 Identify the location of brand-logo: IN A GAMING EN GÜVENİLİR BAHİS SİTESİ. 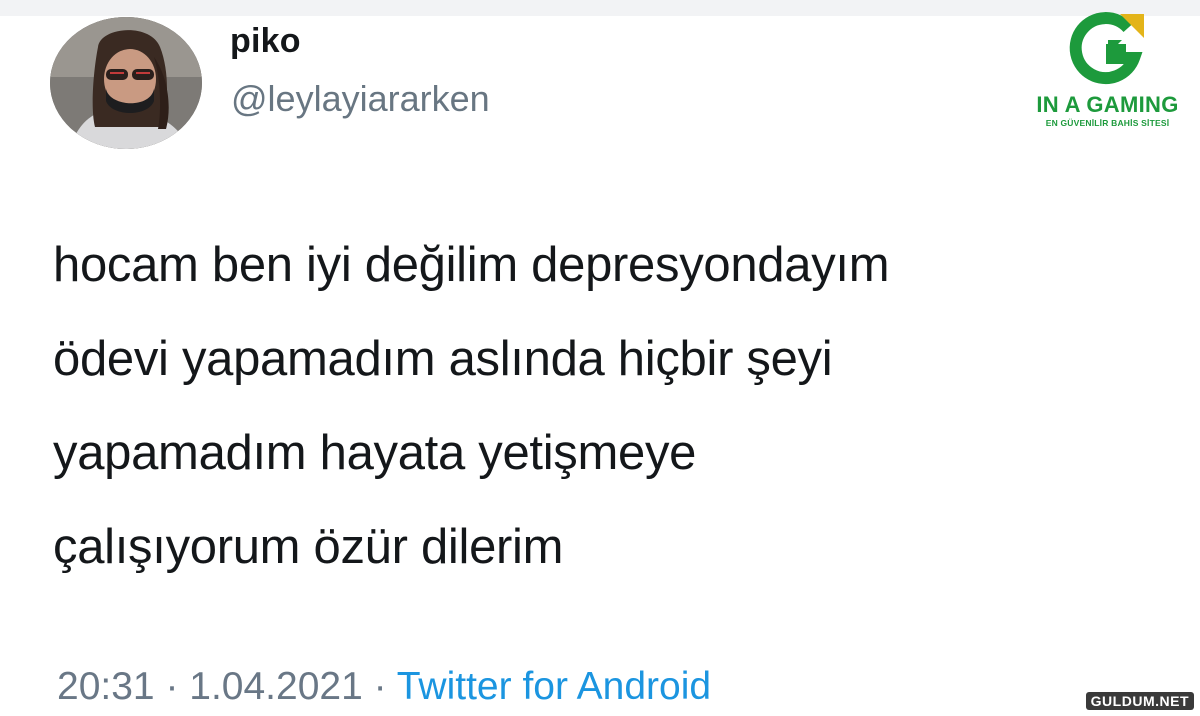
(1107, 75).